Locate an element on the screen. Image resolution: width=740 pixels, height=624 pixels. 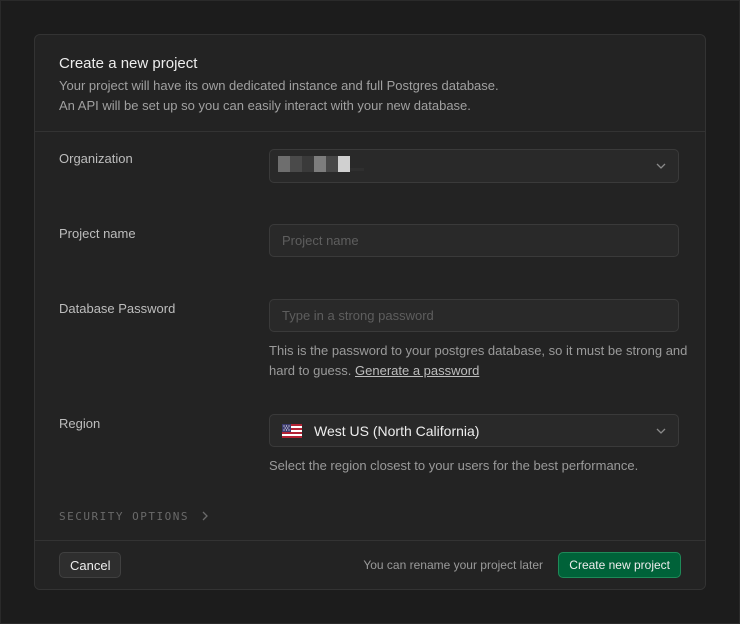
organization-select is located at coordinates (474, 166).